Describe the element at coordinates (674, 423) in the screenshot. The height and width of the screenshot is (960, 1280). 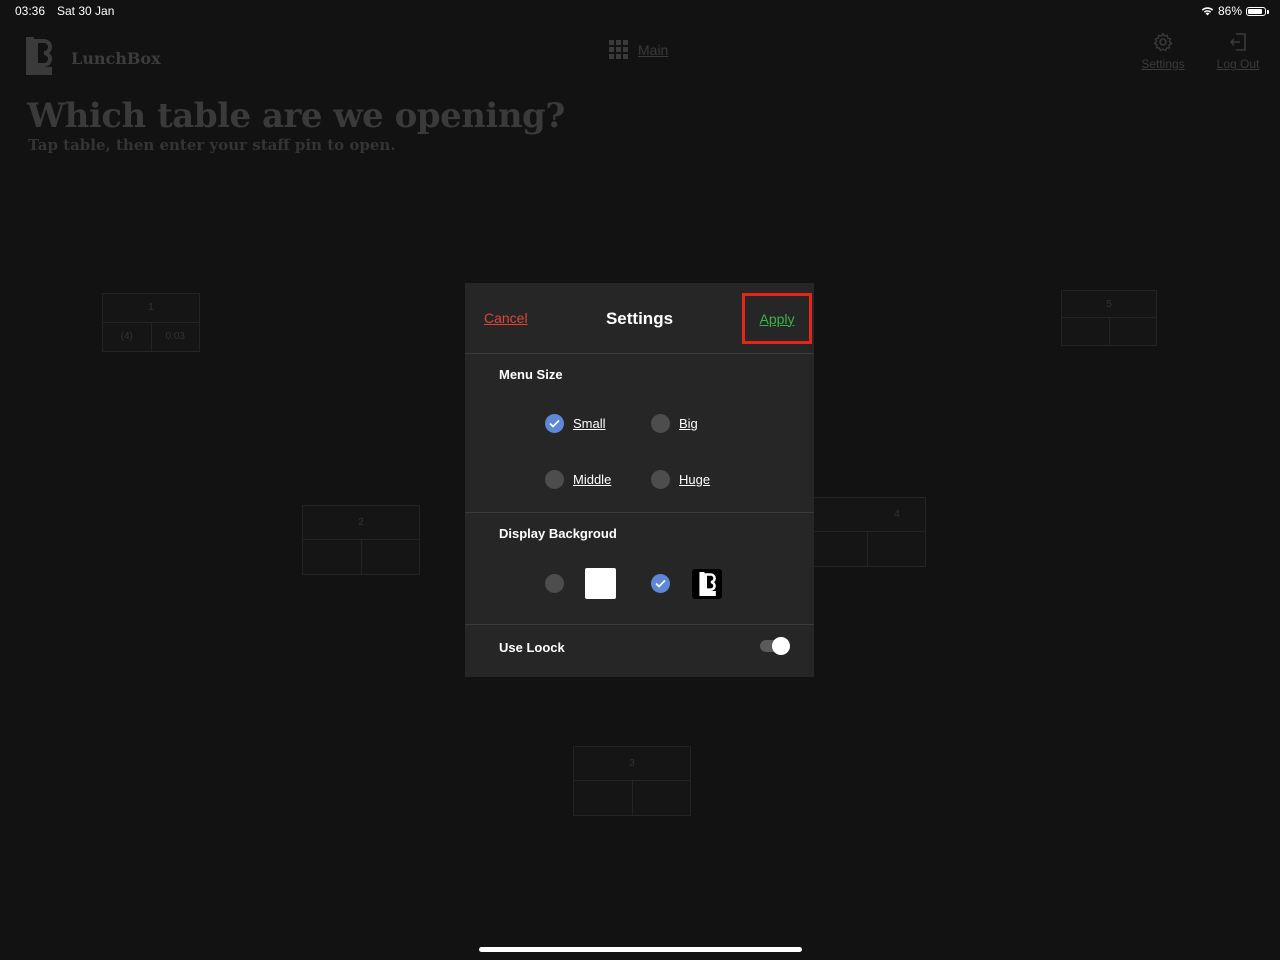
I see `menu-size-big-option: Big` at that location.